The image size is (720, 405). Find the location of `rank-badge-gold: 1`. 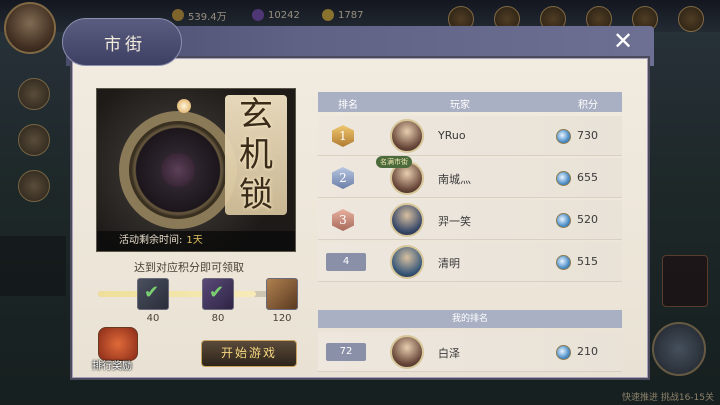

rank-badge-gold: 1 is located at coordinates (343, 136).